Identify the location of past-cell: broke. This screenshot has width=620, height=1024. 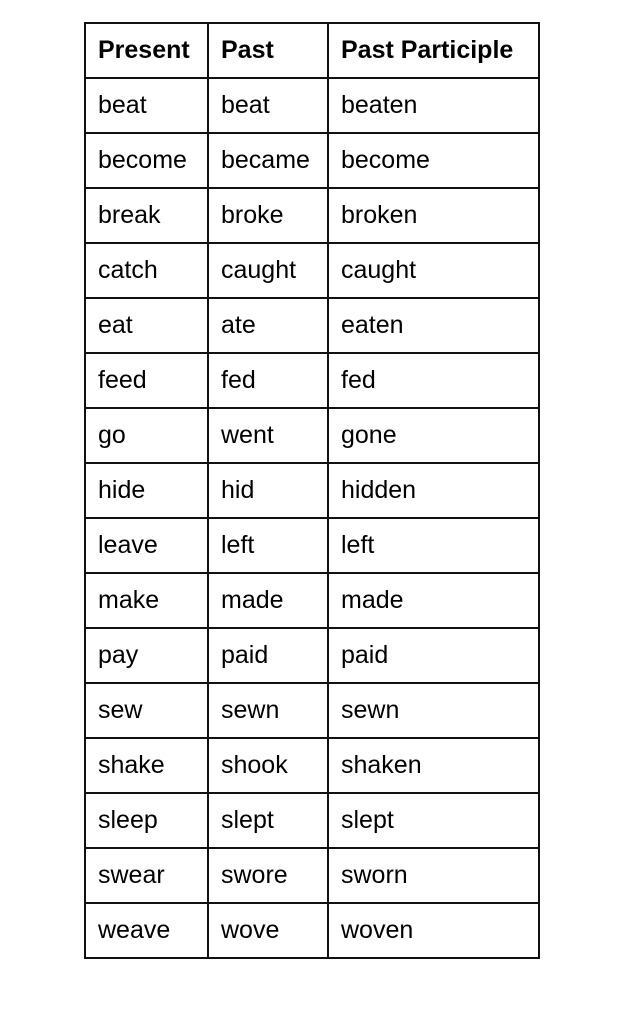
(268, 215).